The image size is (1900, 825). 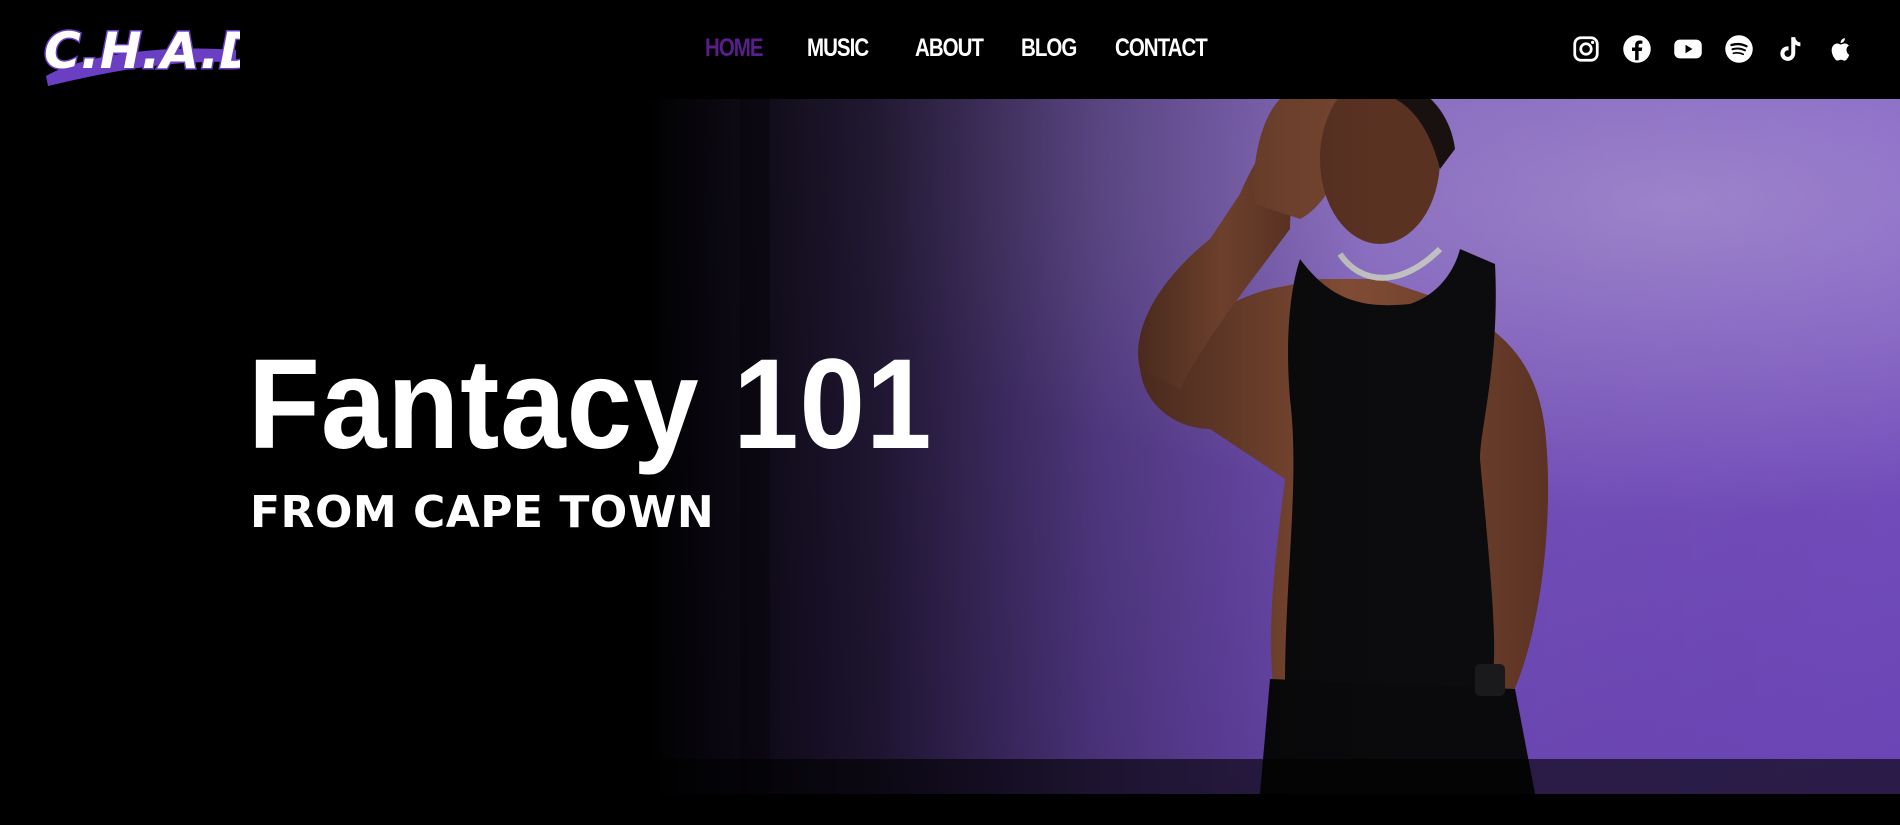 What do you see at coordinates (734, 48) in the screenshot?
I see `nav-item-home: HOME` at bounding box center [734, 48].